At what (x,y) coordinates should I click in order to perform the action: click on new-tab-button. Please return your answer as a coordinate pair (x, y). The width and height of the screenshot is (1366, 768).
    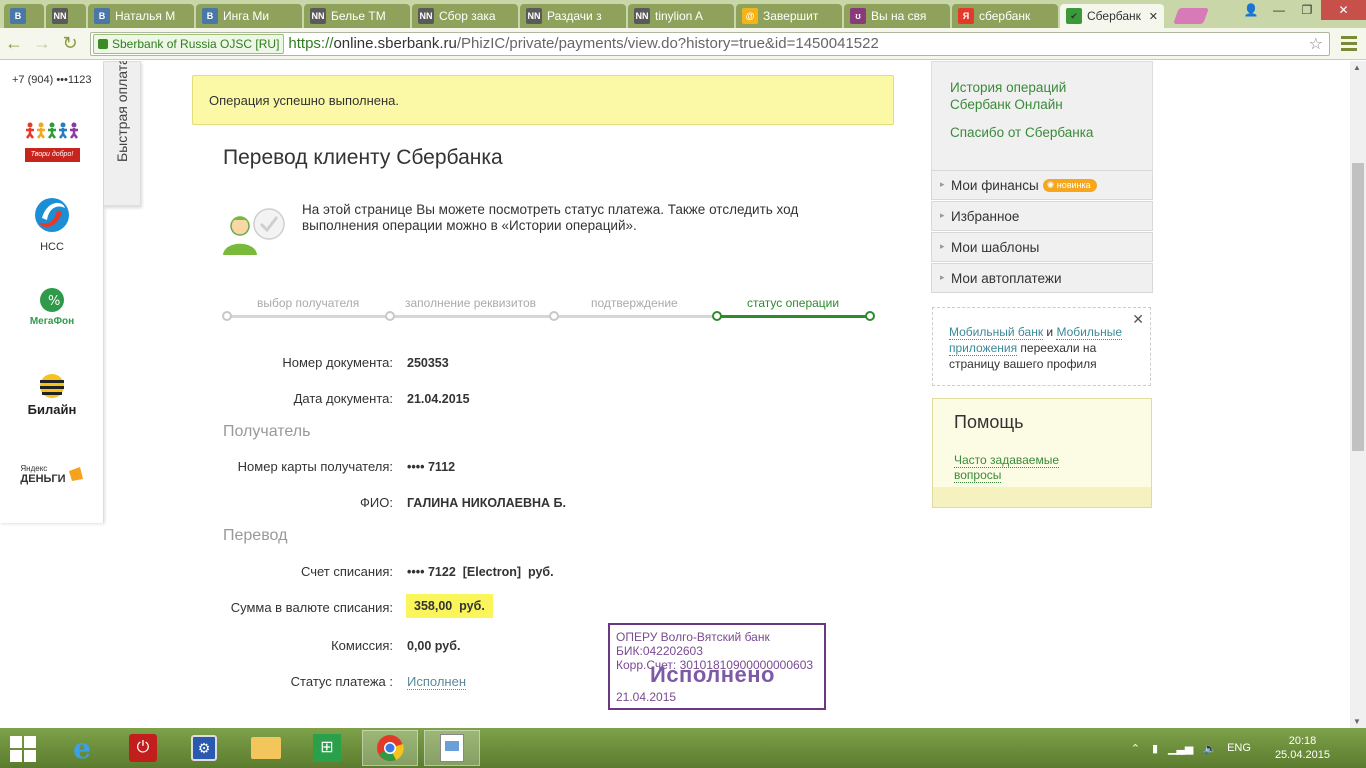
    Looking at the image, I should click on (1191, 16).